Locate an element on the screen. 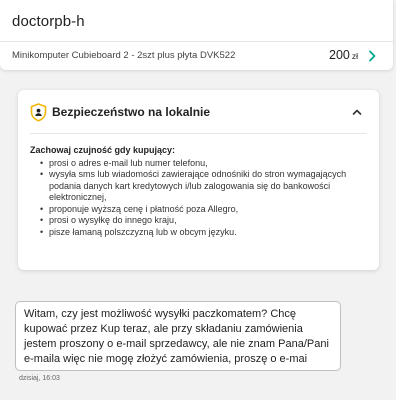  security-divider is located at coordinates (198, 133).